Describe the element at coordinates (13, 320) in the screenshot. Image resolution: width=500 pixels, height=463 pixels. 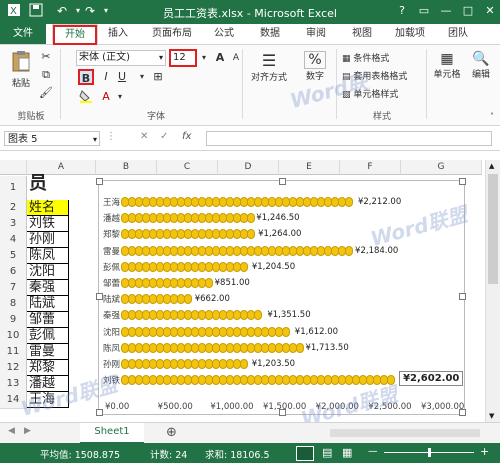
I see `row-header: 9` at that location.